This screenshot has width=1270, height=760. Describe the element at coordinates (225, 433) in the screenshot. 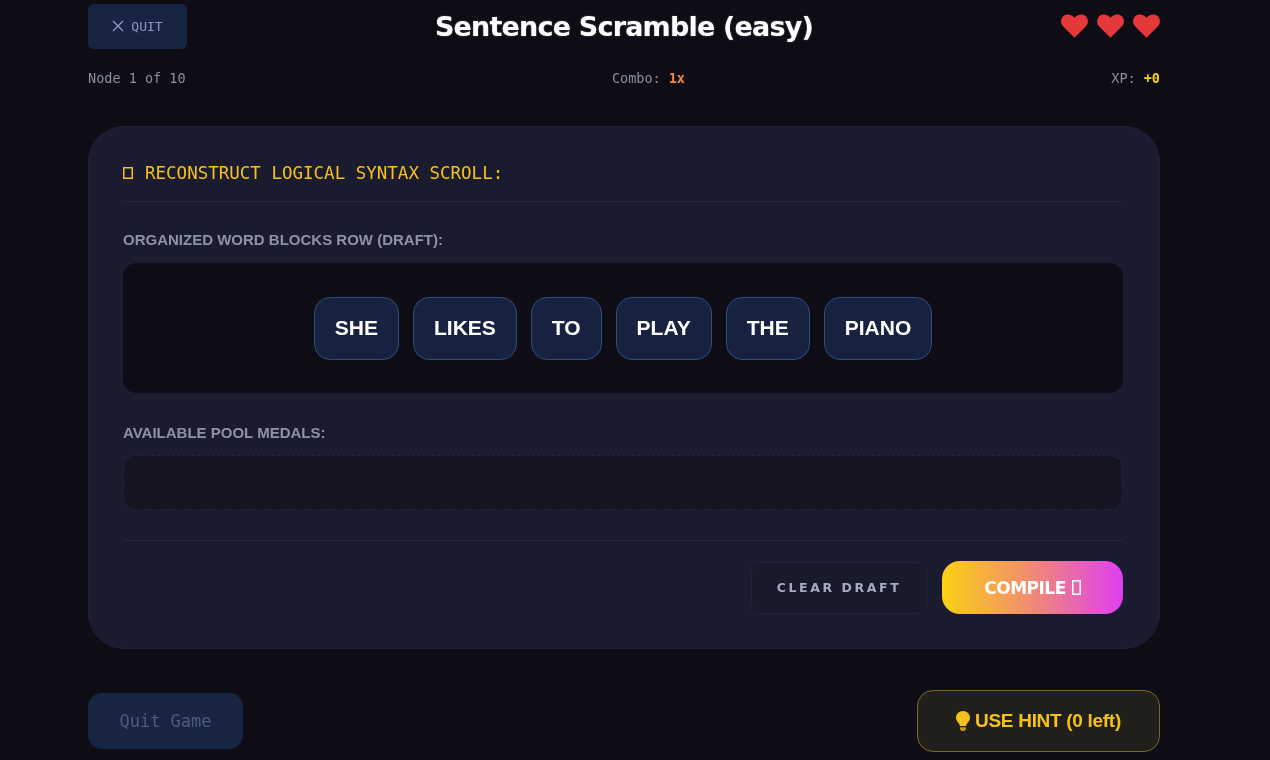

I see `pool-label: AVAILABLE POOL MEDALS:` at that location.